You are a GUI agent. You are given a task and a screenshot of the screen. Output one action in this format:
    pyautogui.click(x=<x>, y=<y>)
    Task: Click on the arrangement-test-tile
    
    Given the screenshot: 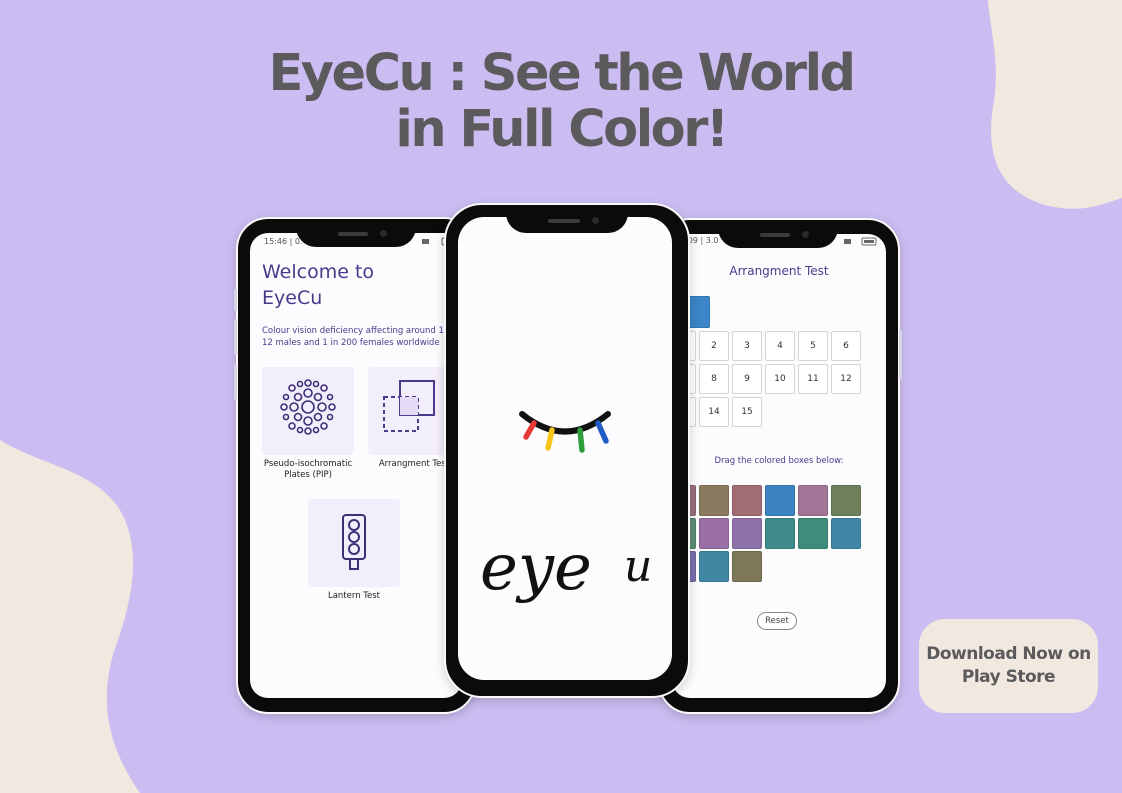 What is the action you would take?
    pyautogui.click(x=409, y=411)
    